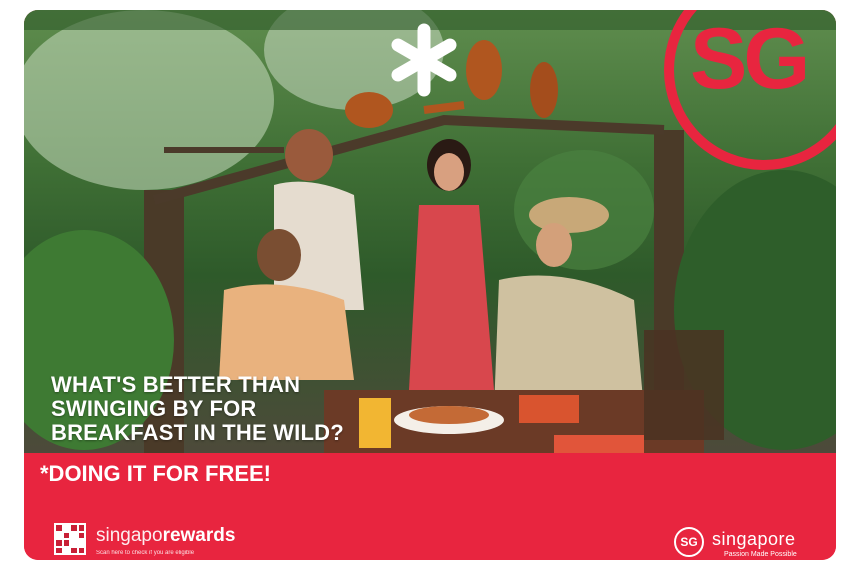 The width and height of the screenshot is (852, 567). What do you see at coordinates (689, 542) in the screenshot?
I see `sg-logo-icon: SG` at bounding box center [689, 542].